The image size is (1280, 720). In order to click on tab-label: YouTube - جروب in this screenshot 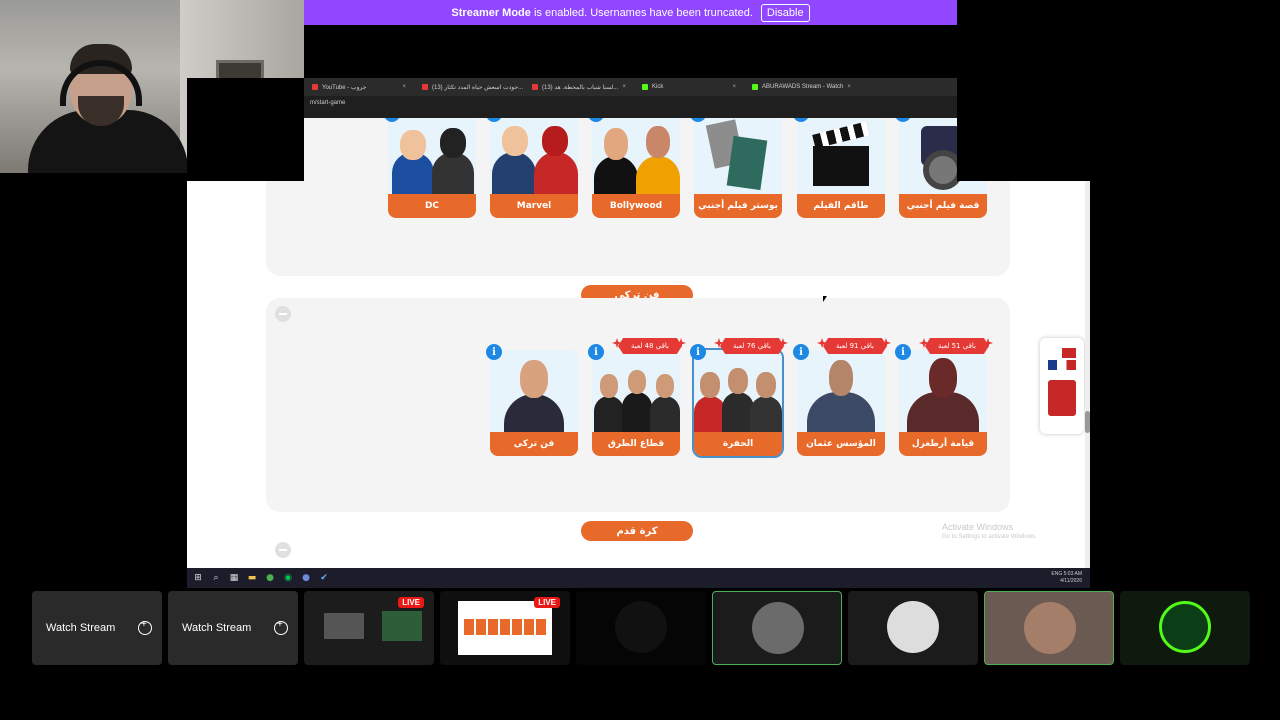, I will do `click(344, 87)`.